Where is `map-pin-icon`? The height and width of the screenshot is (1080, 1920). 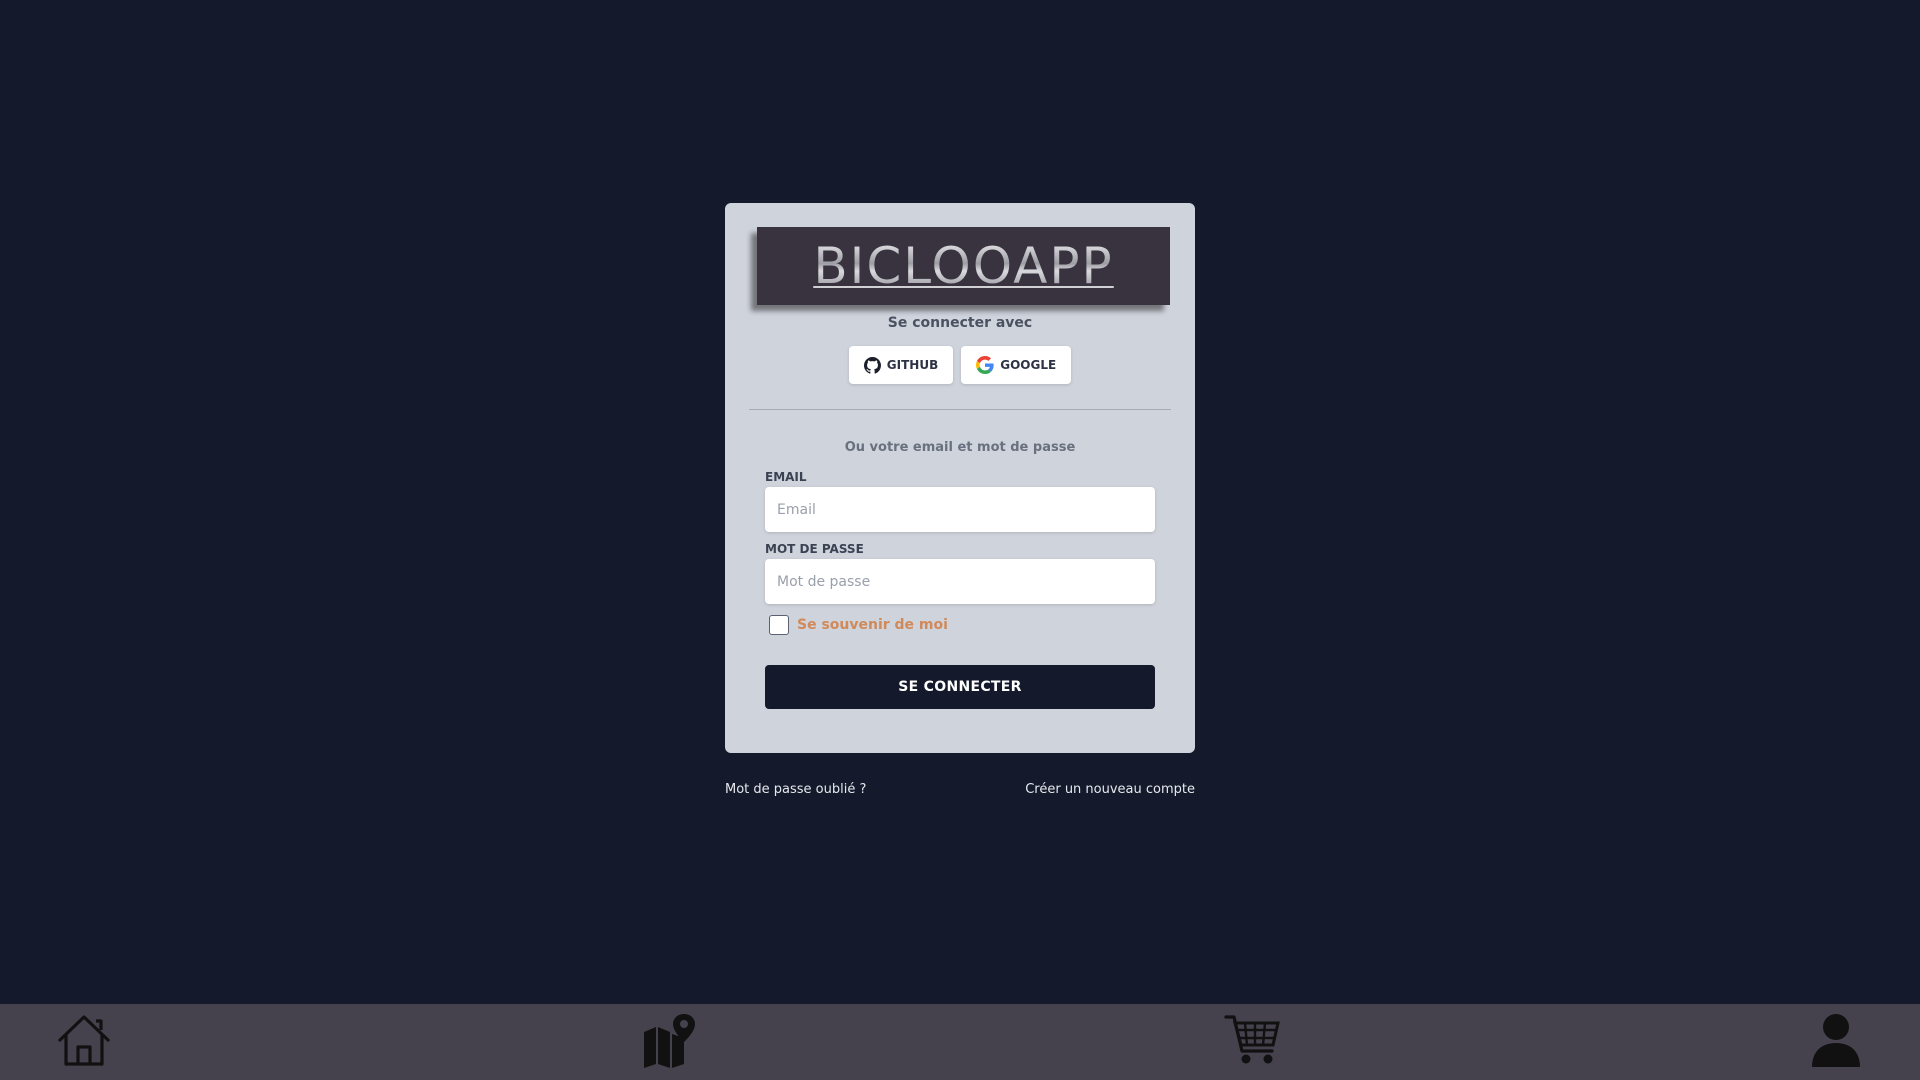
map-pin-icon is located at coordinates (668, 1042).